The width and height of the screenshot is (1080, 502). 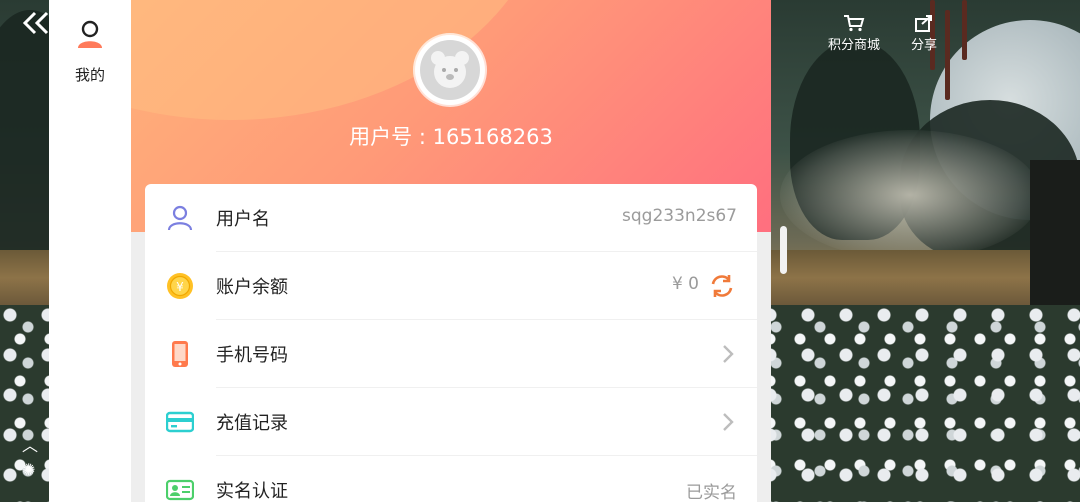 I want to click on username-value: sqg233n2s67, so click(x=679, y=216).